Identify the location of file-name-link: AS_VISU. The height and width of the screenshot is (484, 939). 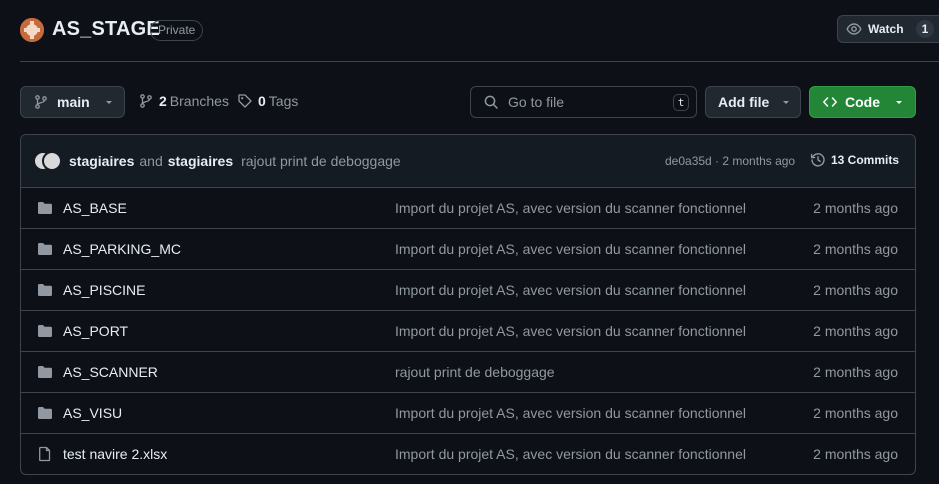
(92, 413).